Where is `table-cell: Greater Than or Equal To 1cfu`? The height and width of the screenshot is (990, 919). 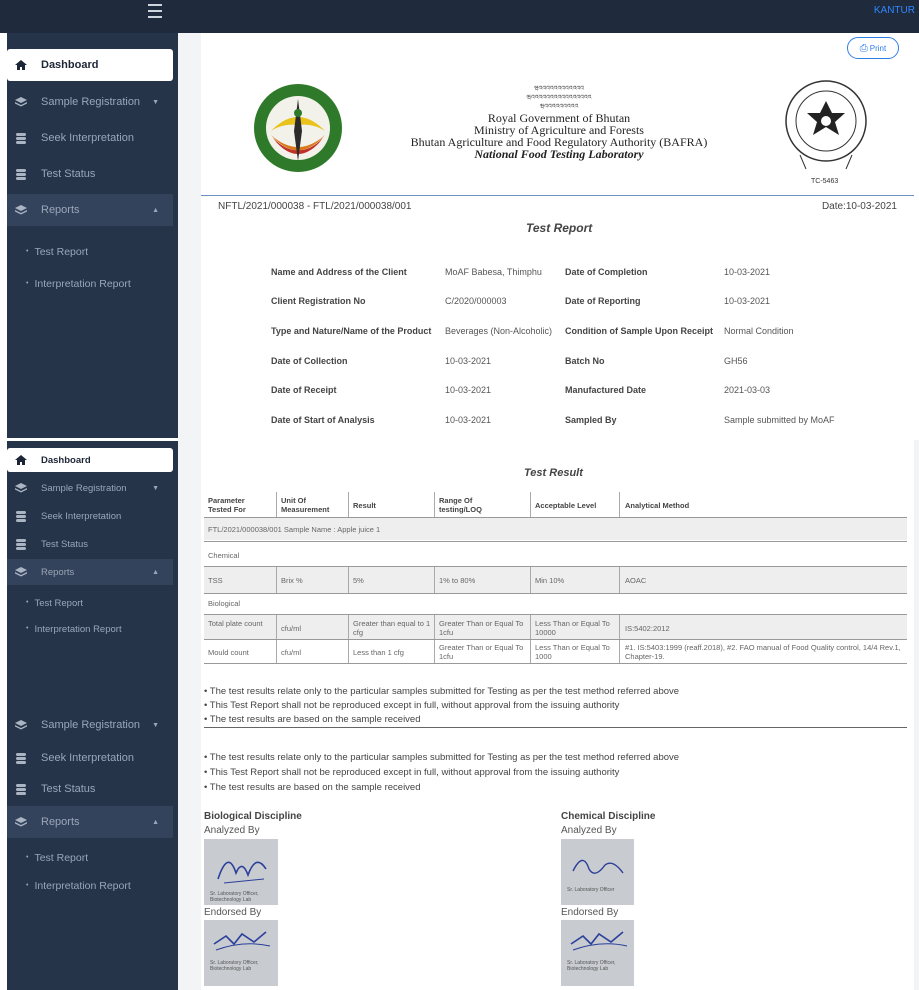 table-cell: Greater Than or Equal To 1cfu is located at coordinates (481, 628).